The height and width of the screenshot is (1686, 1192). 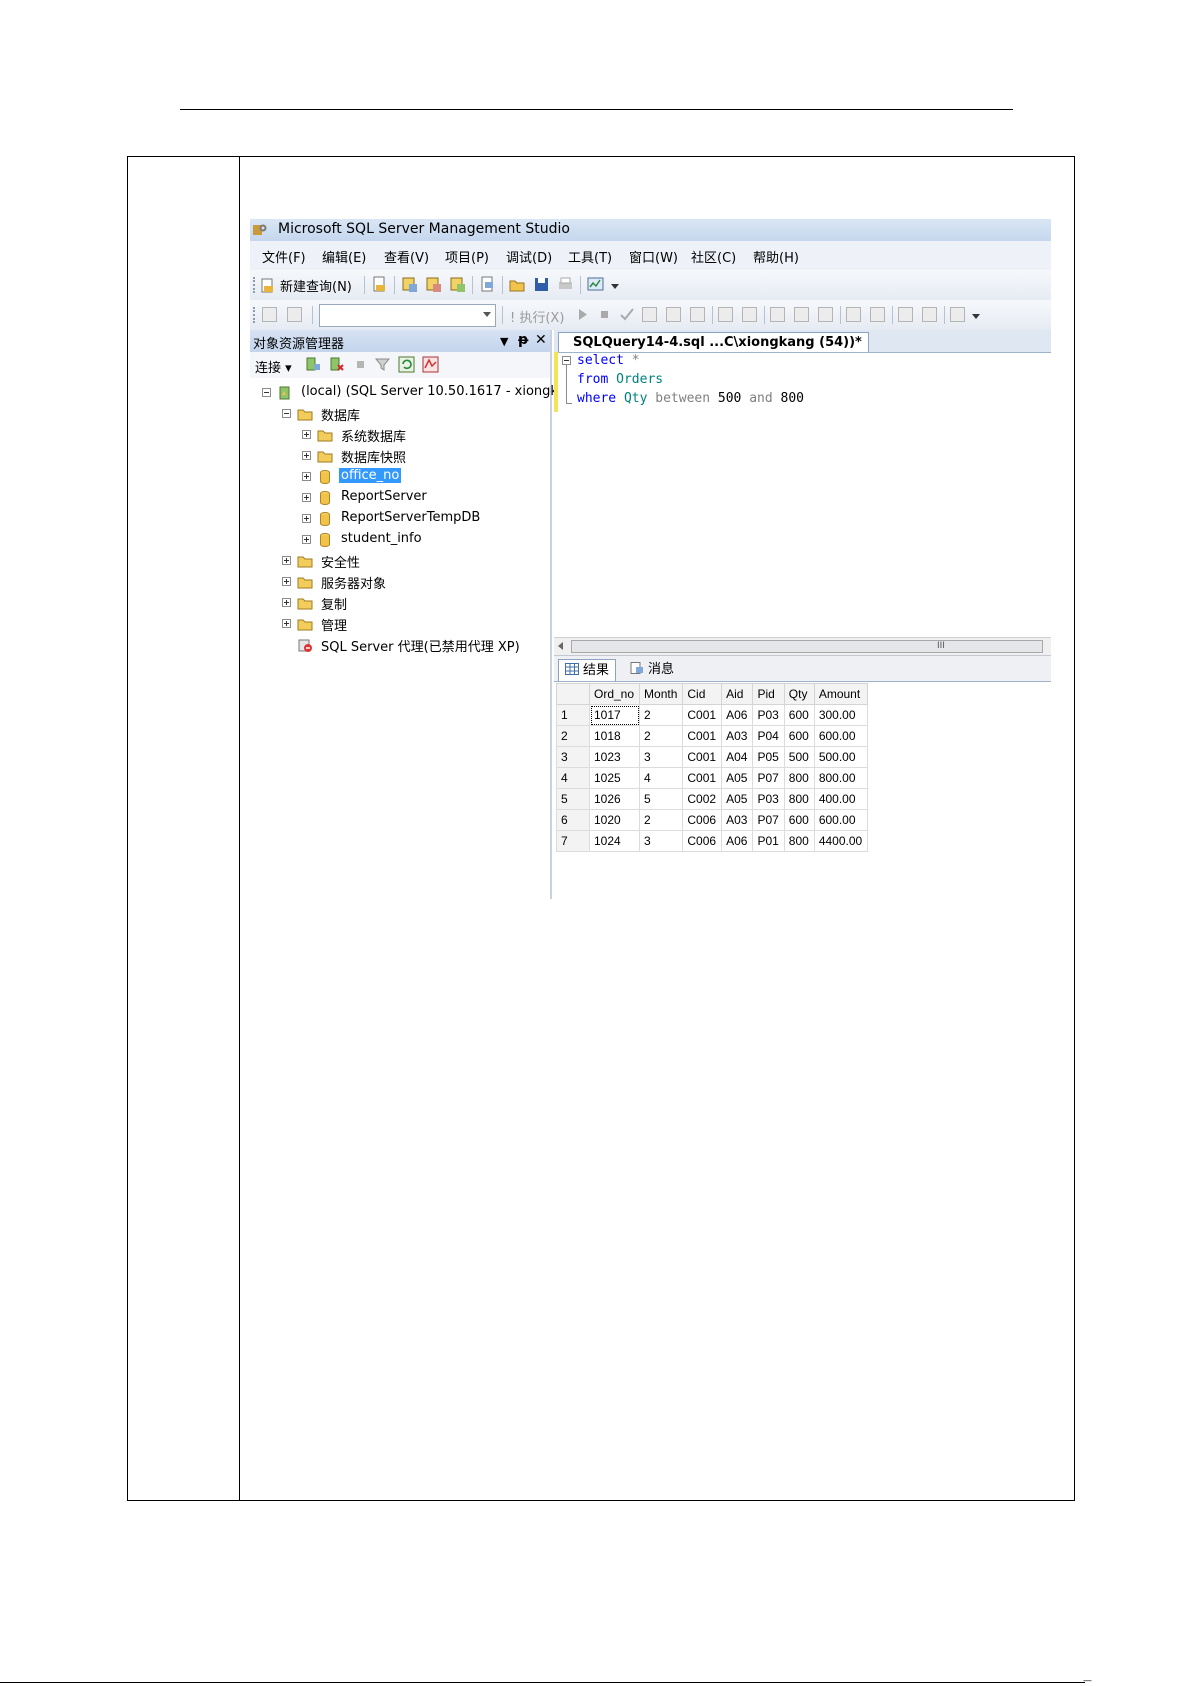 What do you see at coordinates (382, 364) in the screenshot?
I see `filter-icon` at bounding box center [382, 364].